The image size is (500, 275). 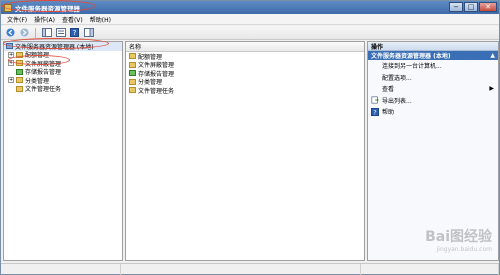 I want to click on watermark: Bai图经验 jingyan.baidu.com, so click(x=458, y=239).